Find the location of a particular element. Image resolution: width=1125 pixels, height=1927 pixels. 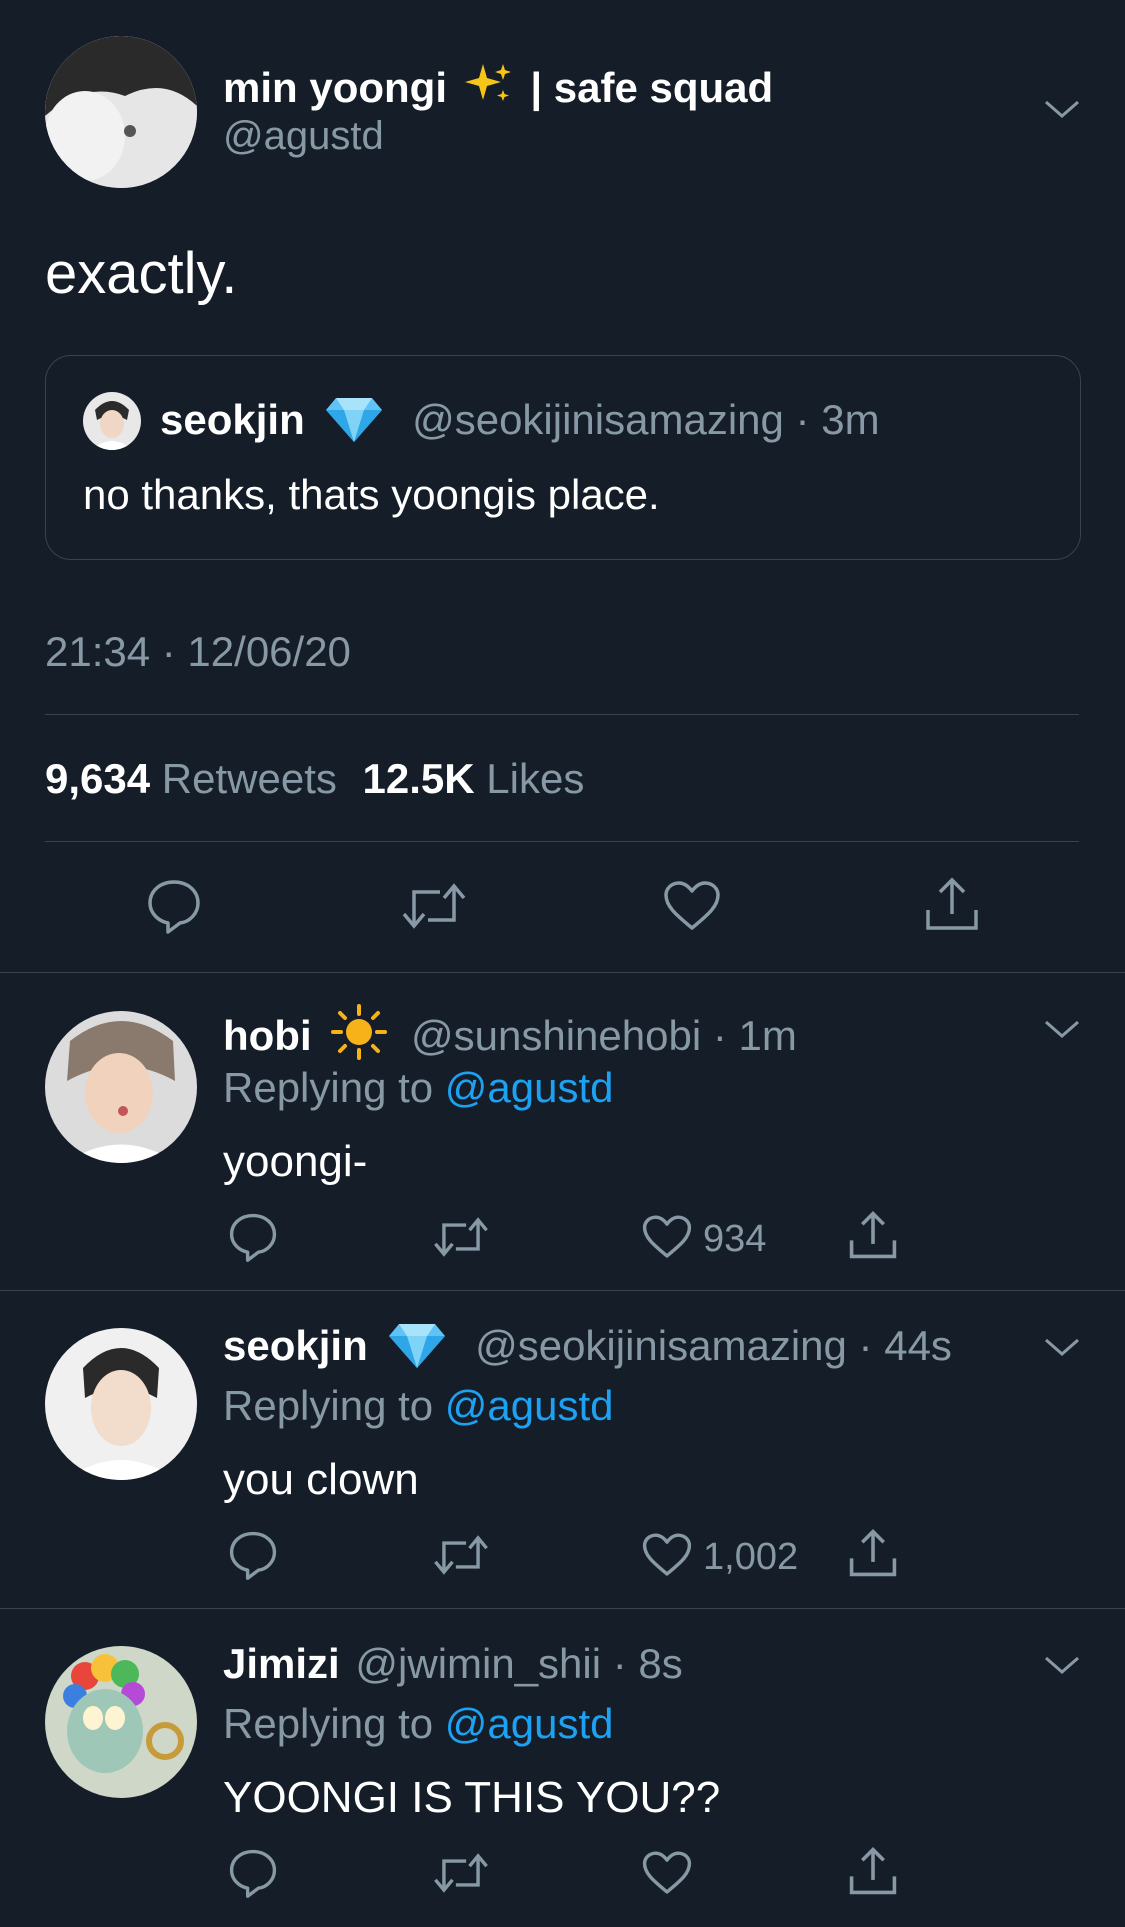

reply-display-name: seokjin is located at coordinates (295, 1345).